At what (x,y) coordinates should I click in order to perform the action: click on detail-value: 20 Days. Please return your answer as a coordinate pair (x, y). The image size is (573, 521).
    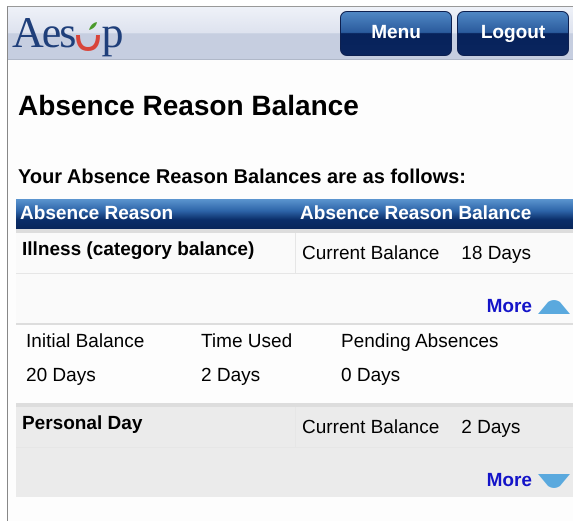
    Looking at the image, I should click on (61, 376).